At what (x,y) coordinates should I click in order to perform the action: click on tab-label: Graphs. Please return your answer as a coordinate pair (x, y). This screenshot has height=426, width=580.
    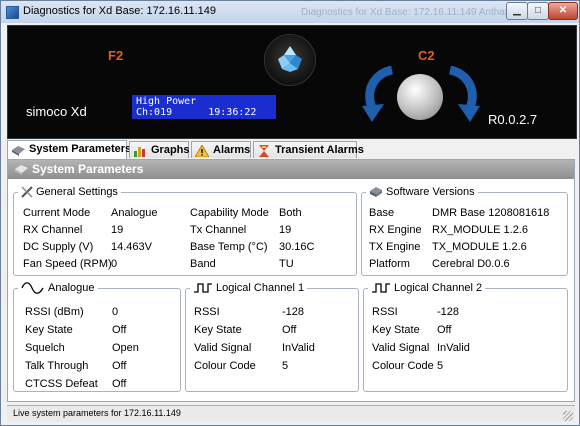
    Looking at the image, I should click on (170, 150).